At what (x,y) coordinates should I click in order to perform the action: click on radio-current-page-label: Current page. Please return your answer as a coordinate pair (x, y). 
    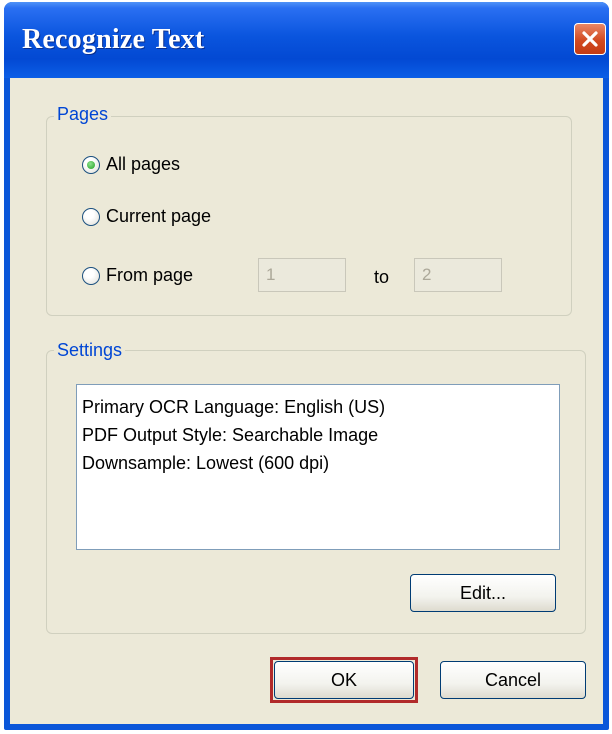
    Looking at the image, I should click on (159, 216).